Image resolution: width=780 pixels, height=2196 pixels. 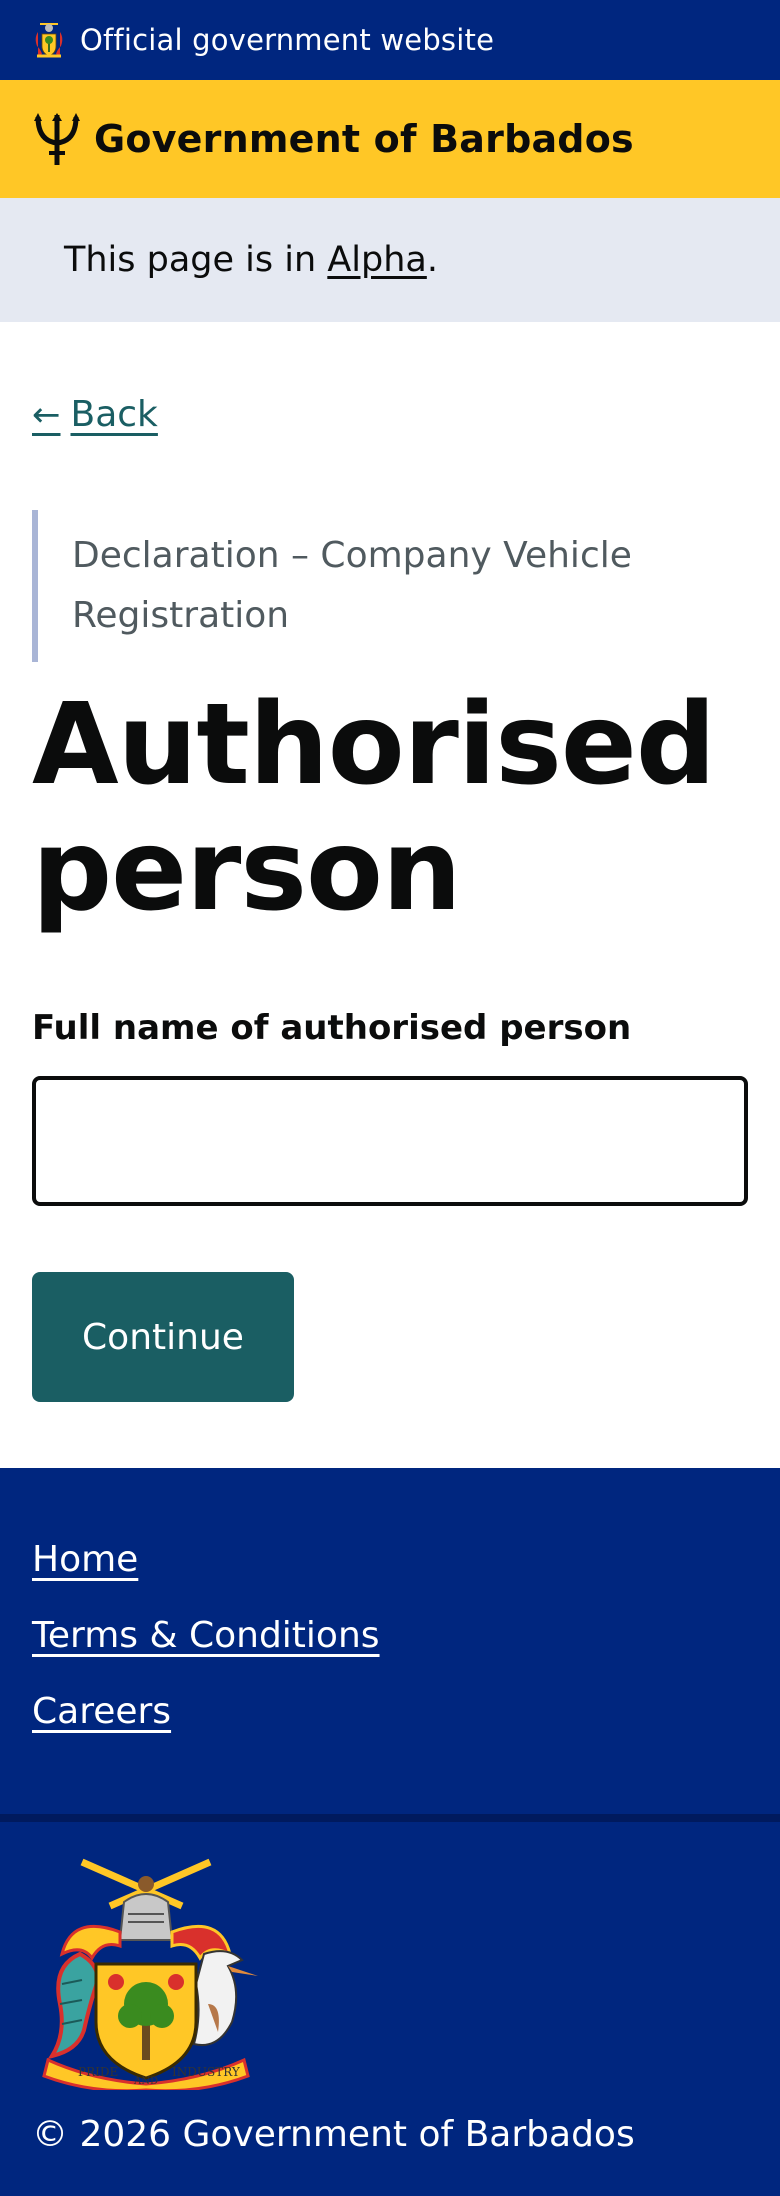 I want to click on motto-industry: INDUSTRY, so click(x=206, y=2072).